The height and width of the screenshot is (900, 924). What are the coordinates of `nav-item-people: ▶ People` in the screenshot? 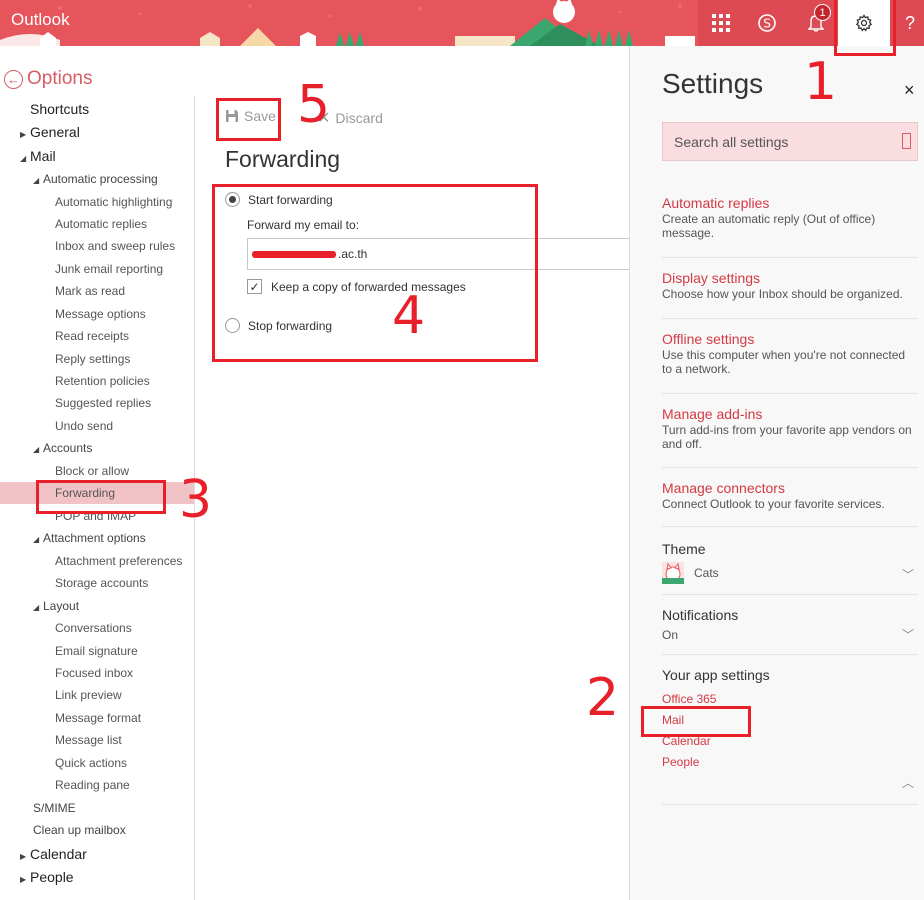 It's located at (97, 877).